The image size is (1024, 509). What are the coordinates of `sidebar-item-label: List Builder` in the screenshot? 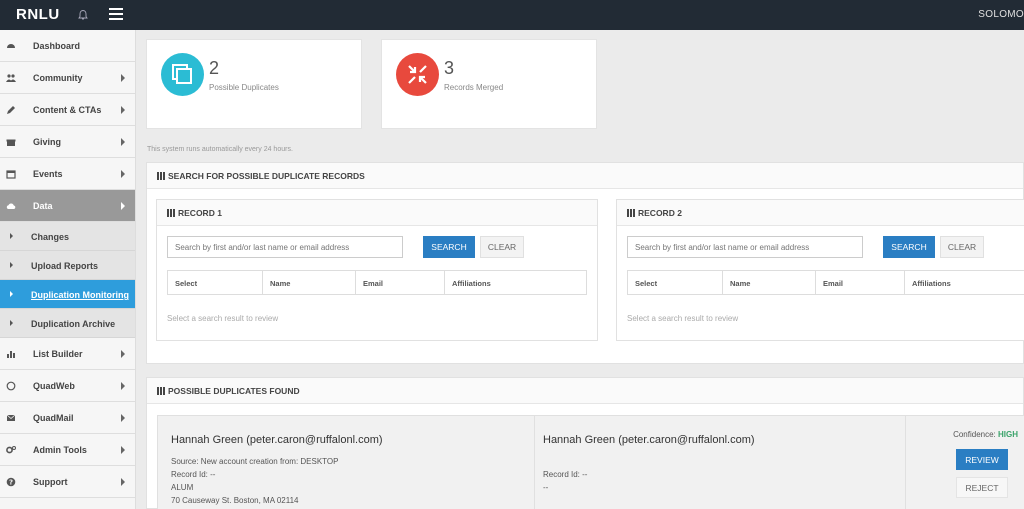 It's located at (58, 354).